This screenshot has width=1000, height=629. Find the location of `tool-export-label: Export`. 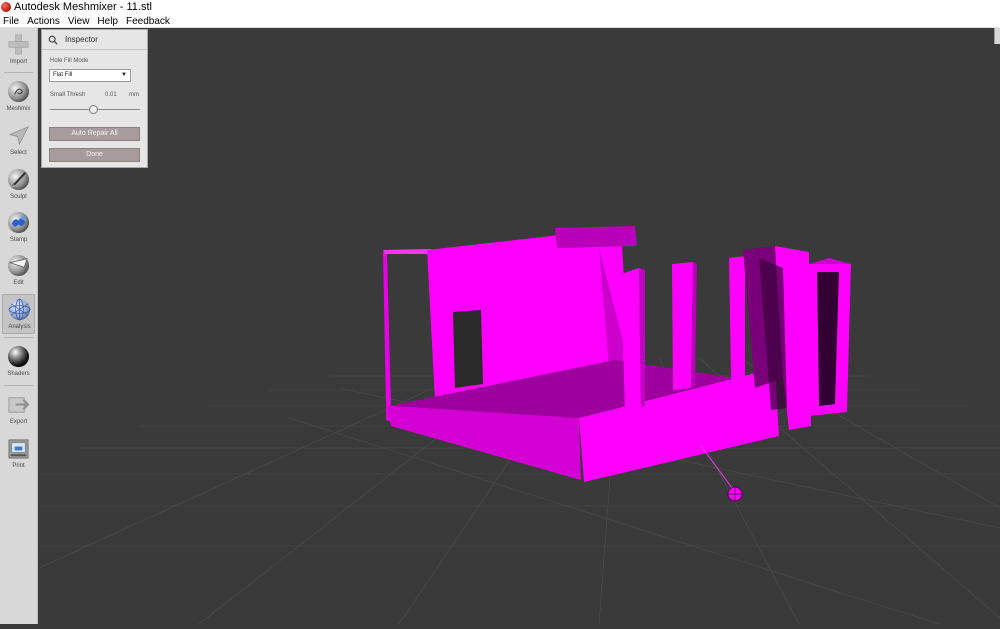

tool-export-label: Export is located at coordinates (18, 422).